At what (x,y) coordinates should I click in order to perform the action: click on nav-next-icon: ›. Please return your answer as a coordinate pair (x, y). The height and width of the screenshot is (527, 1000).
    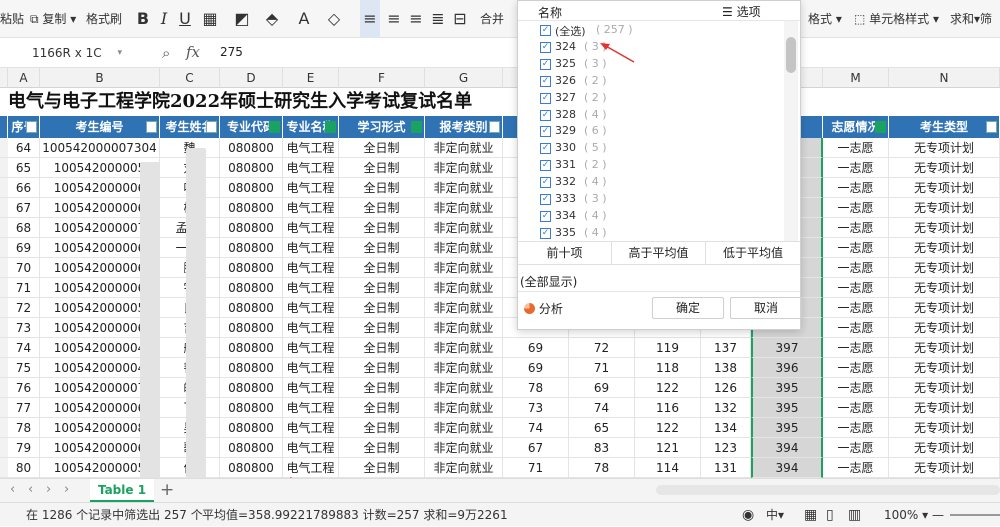
    Looking at the image, I should click on (48, 489).